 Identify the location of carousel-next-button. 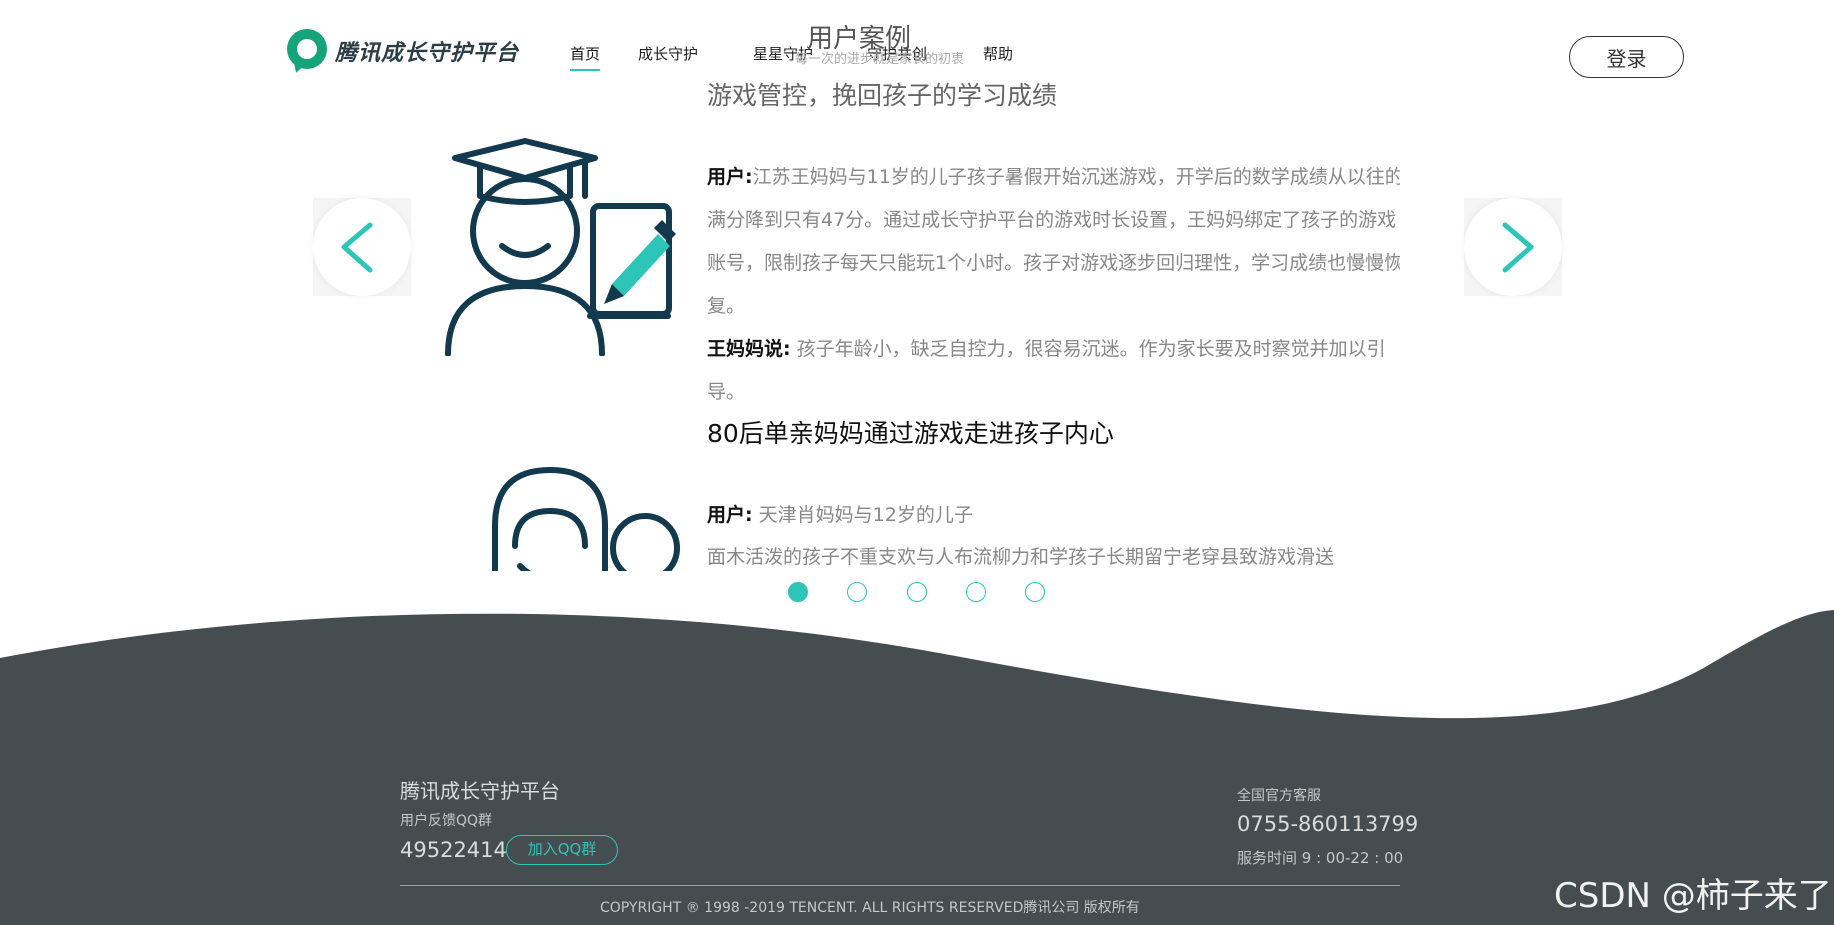
(1513, 247).